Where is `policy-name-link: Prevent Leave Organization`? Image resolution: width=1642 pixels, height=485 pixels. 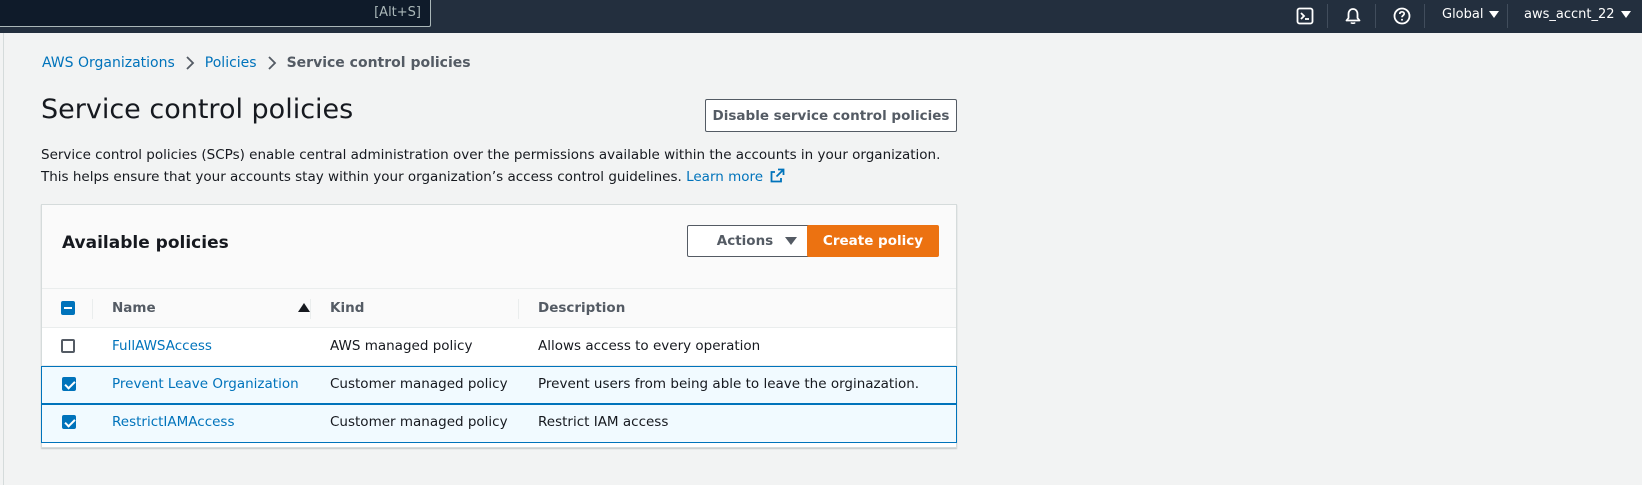
policy-name-link: Prevent Leave Organization is located at coordinates (205, 384).